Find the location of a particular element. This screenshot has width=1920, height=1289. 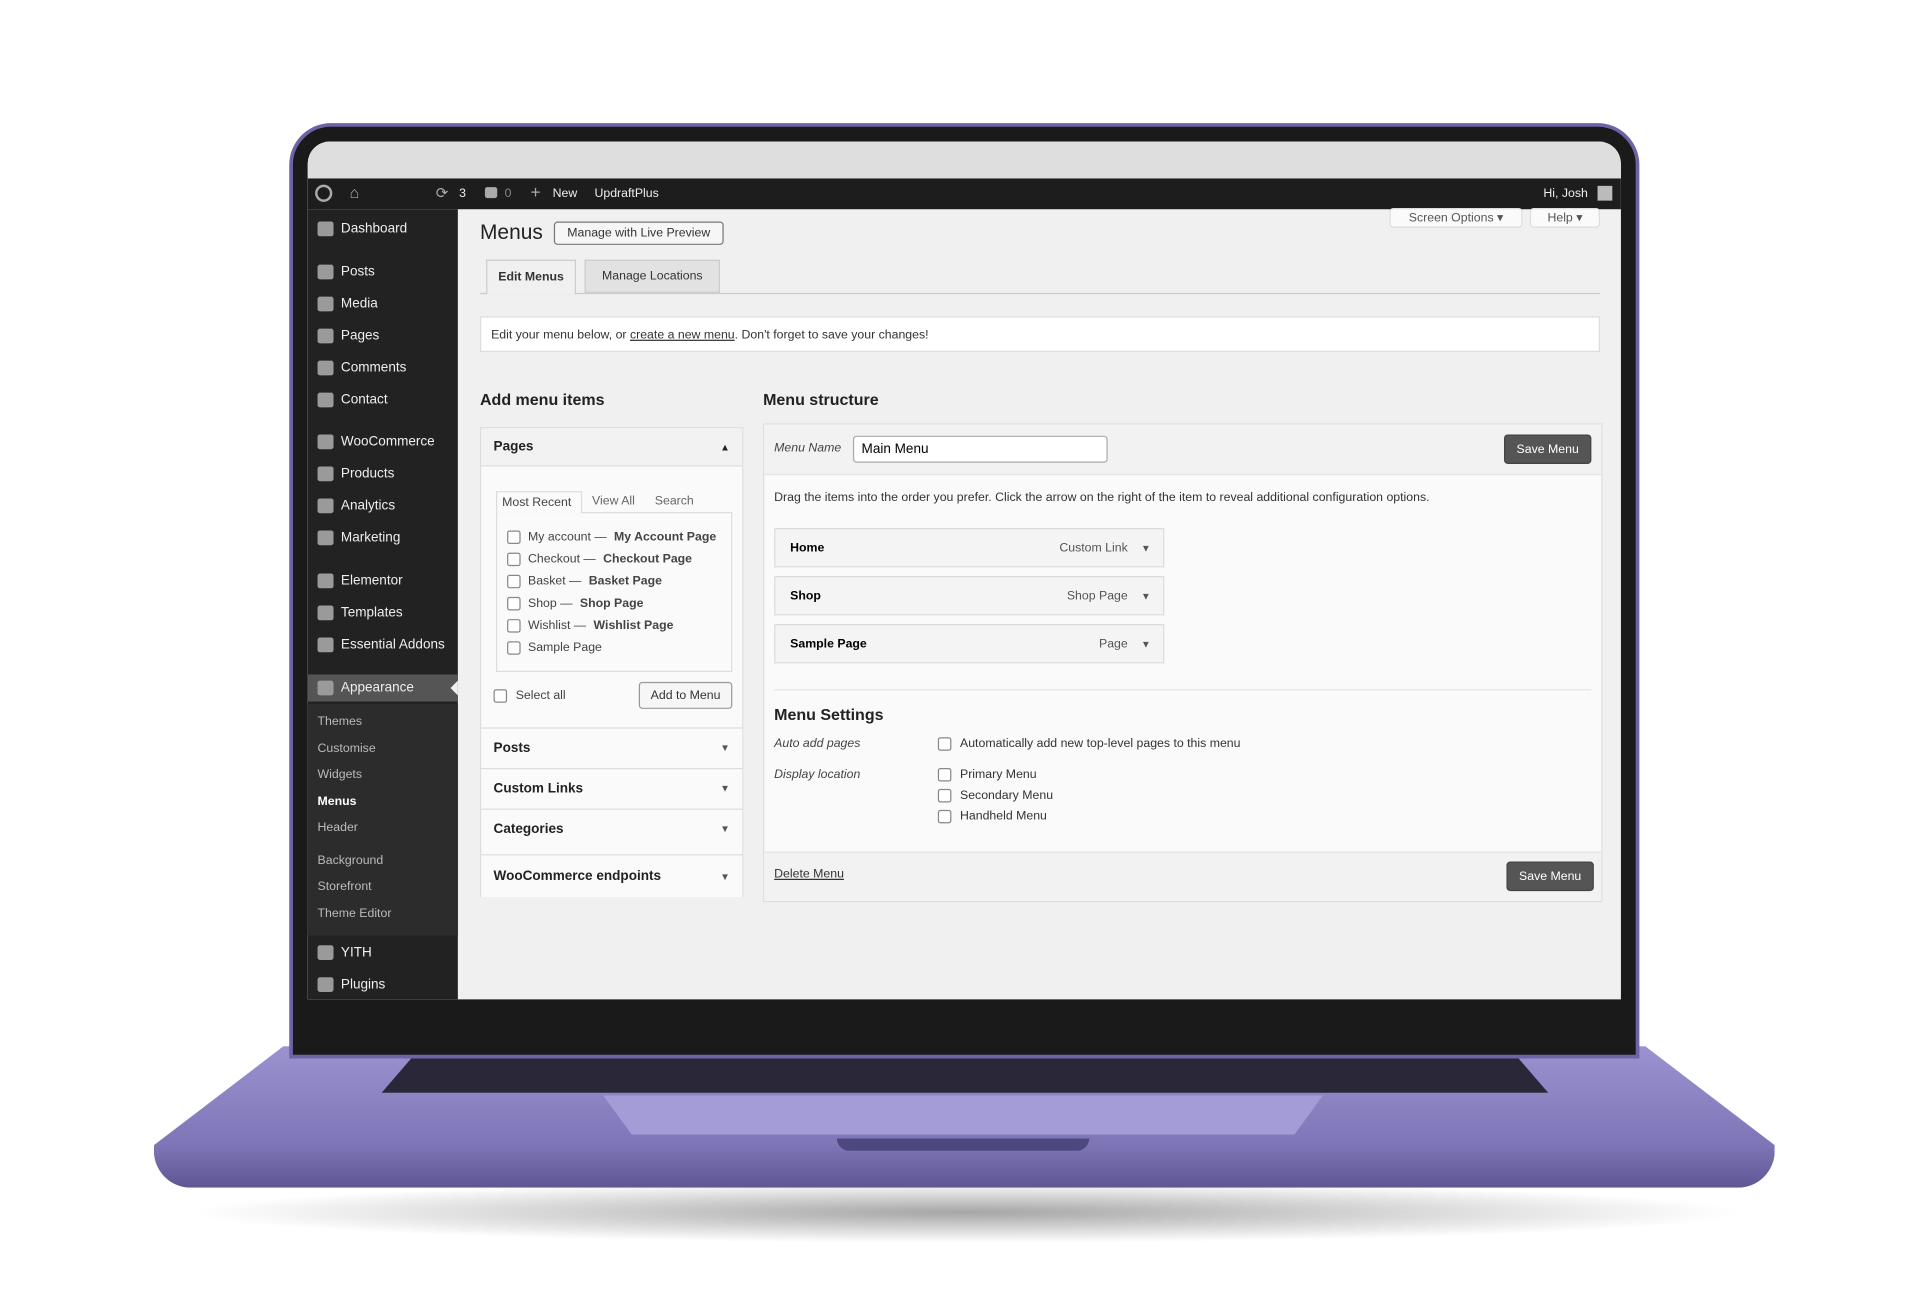

admin-bar: ⌂ ⟳ 3 0 + New UpdraftPlus Hi, Josh is located at coordinates (964, 194).